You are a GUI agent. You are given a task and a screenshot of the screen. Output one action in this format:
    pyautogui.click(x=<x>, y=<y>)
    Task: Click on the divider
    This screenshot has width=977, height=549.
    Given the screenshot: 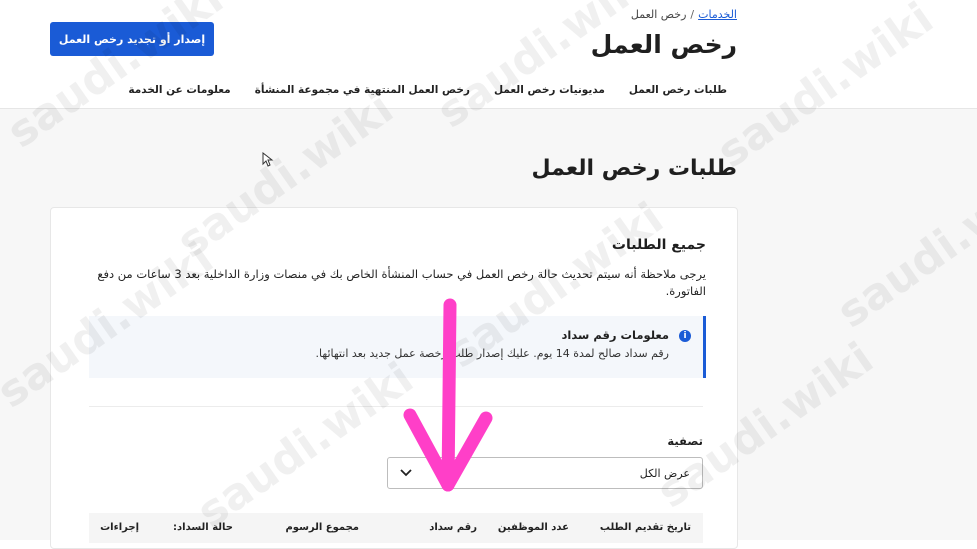 What is the action you would take?
    pyautogui.click(x=396, y=406)
    